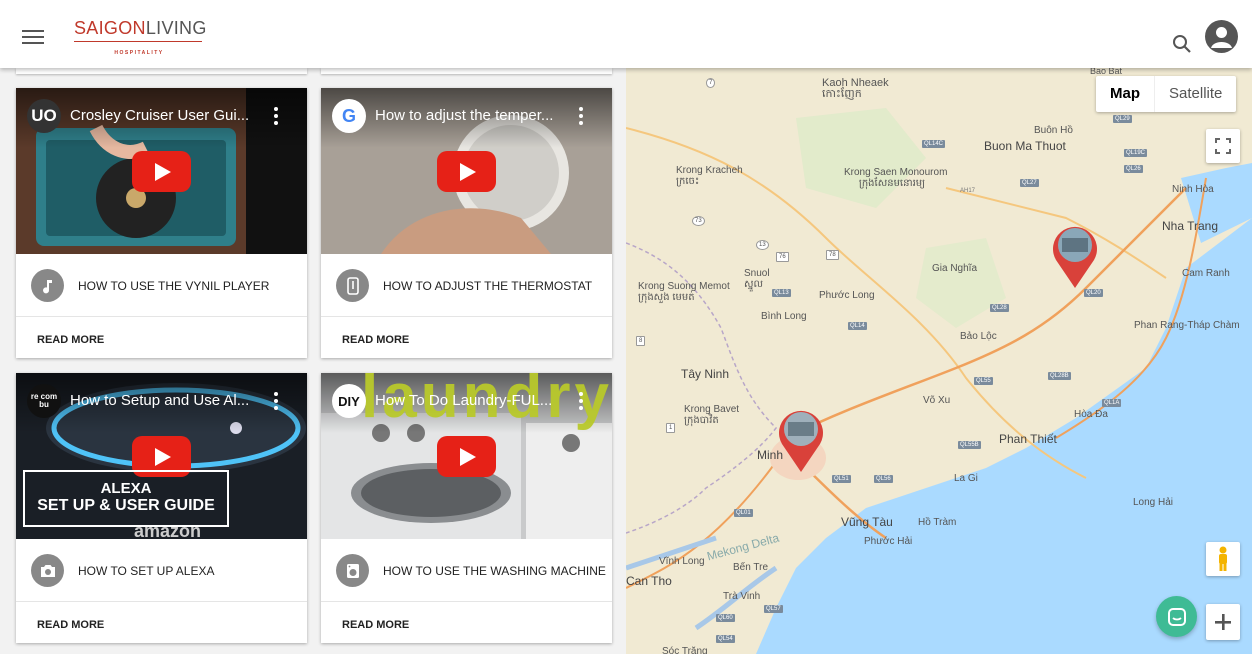  I want to click on fullscreen-icon, so click(1223, 146).